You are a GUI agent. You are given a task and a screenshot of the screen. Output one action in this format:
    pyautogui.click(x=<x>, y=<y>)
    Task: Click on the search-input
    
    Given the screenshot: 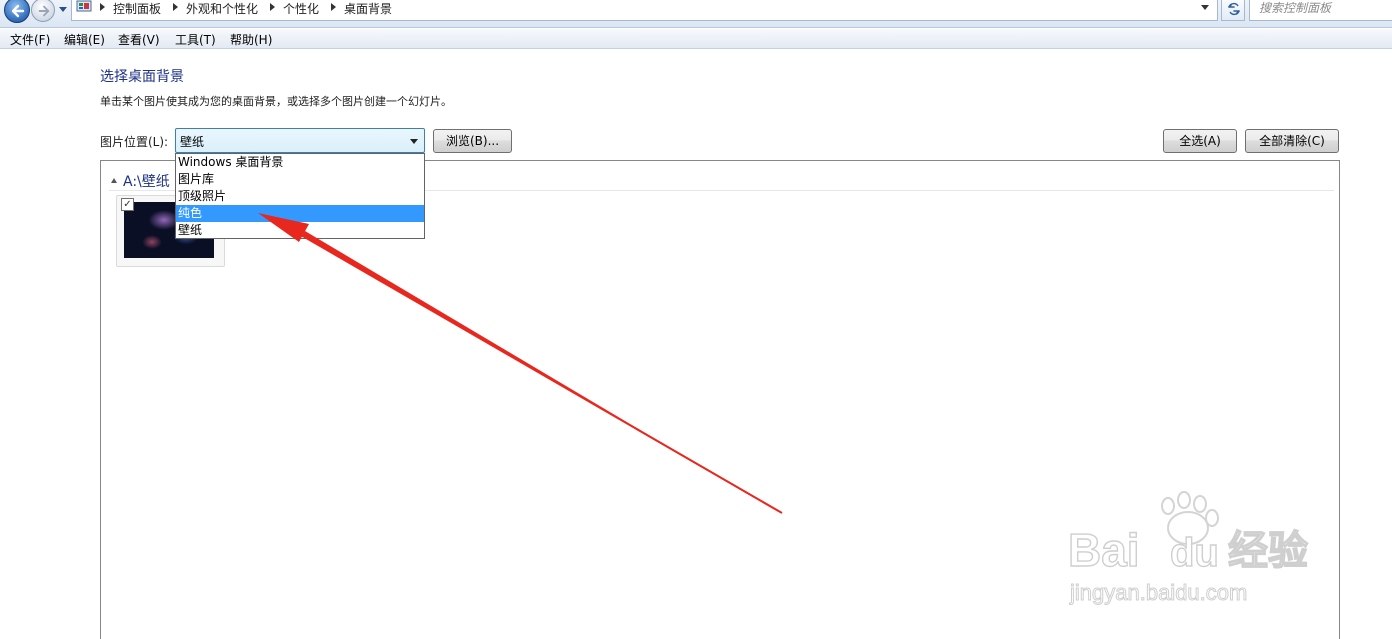 What is the action you would take?
    pyautogui.click(x=1324, y=8)
    